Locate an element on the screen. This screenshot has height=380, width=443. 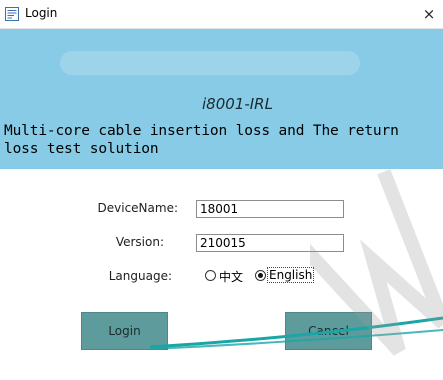
version-input is located at coordinates (270, 243).